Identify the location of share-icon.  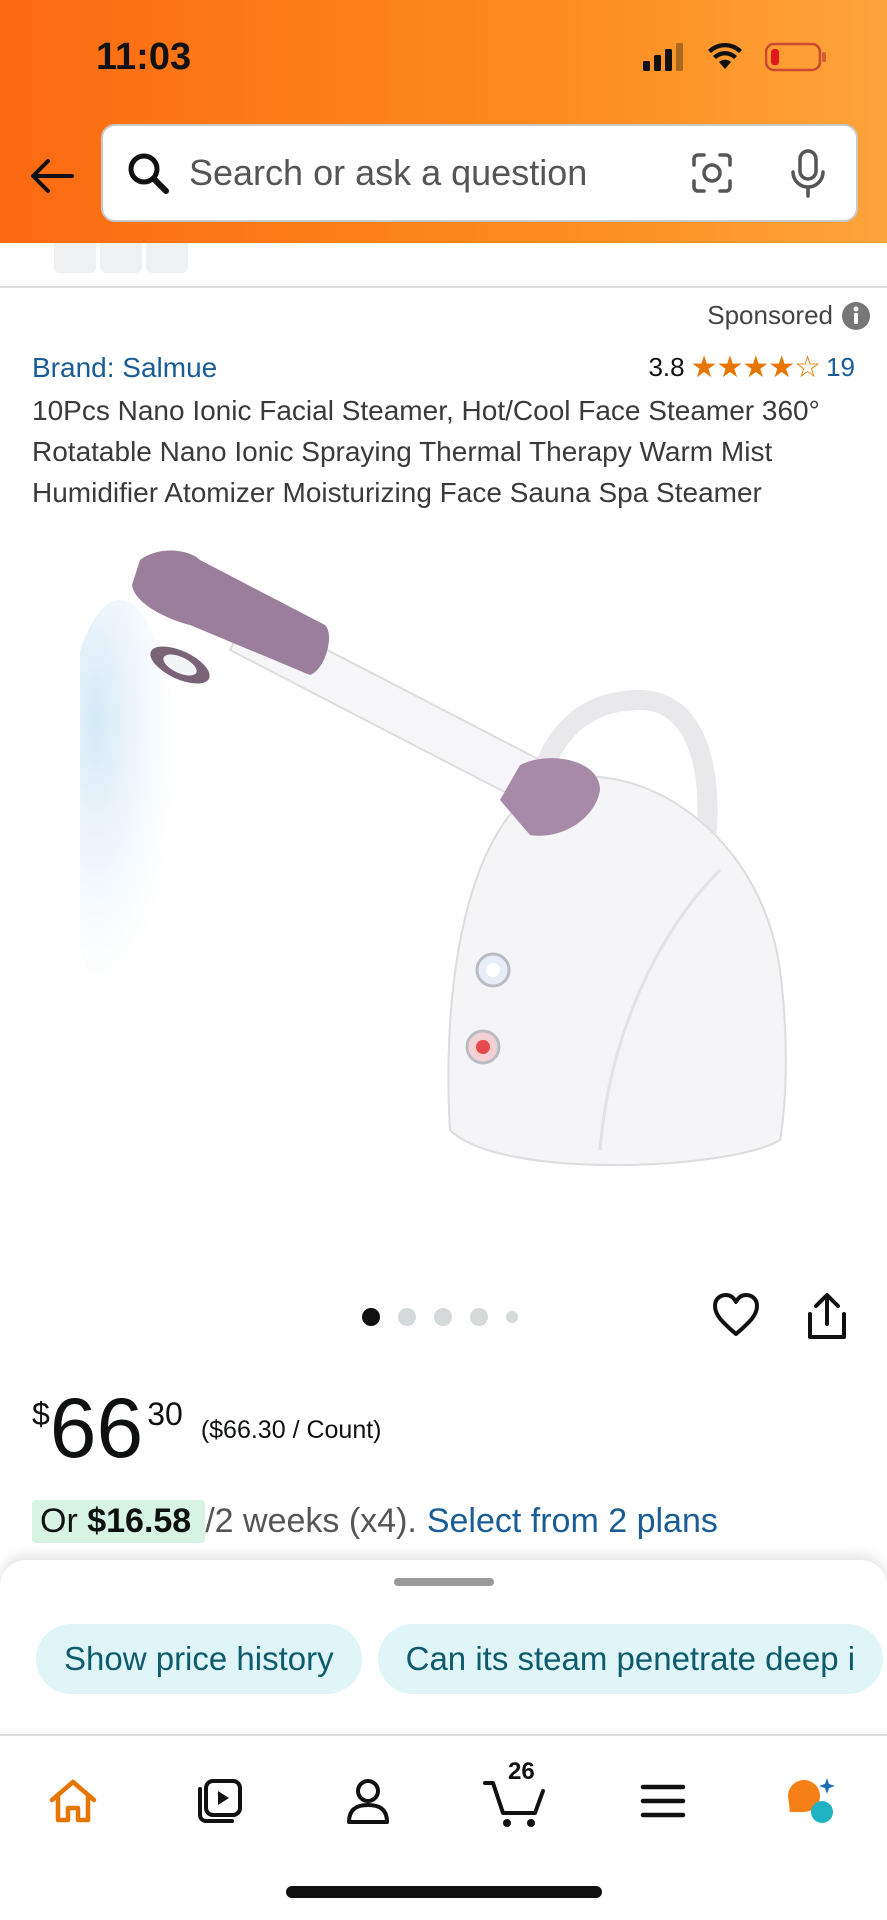
(827, 1316).